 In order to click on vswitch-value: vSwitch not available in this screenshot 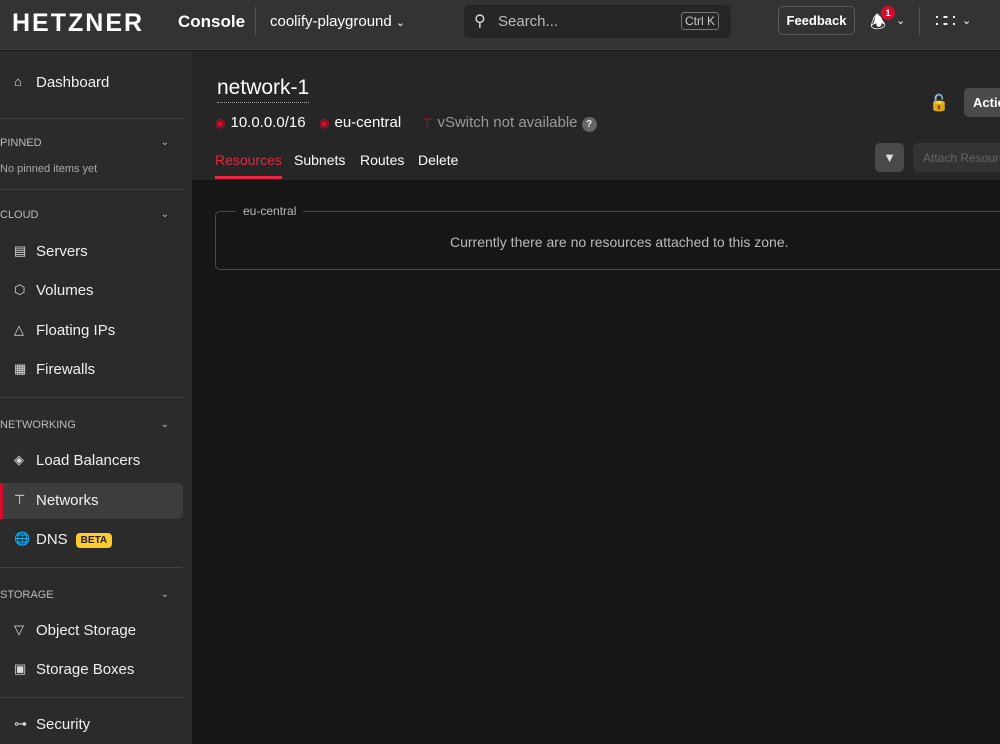, I will do `click(507, 122)`.